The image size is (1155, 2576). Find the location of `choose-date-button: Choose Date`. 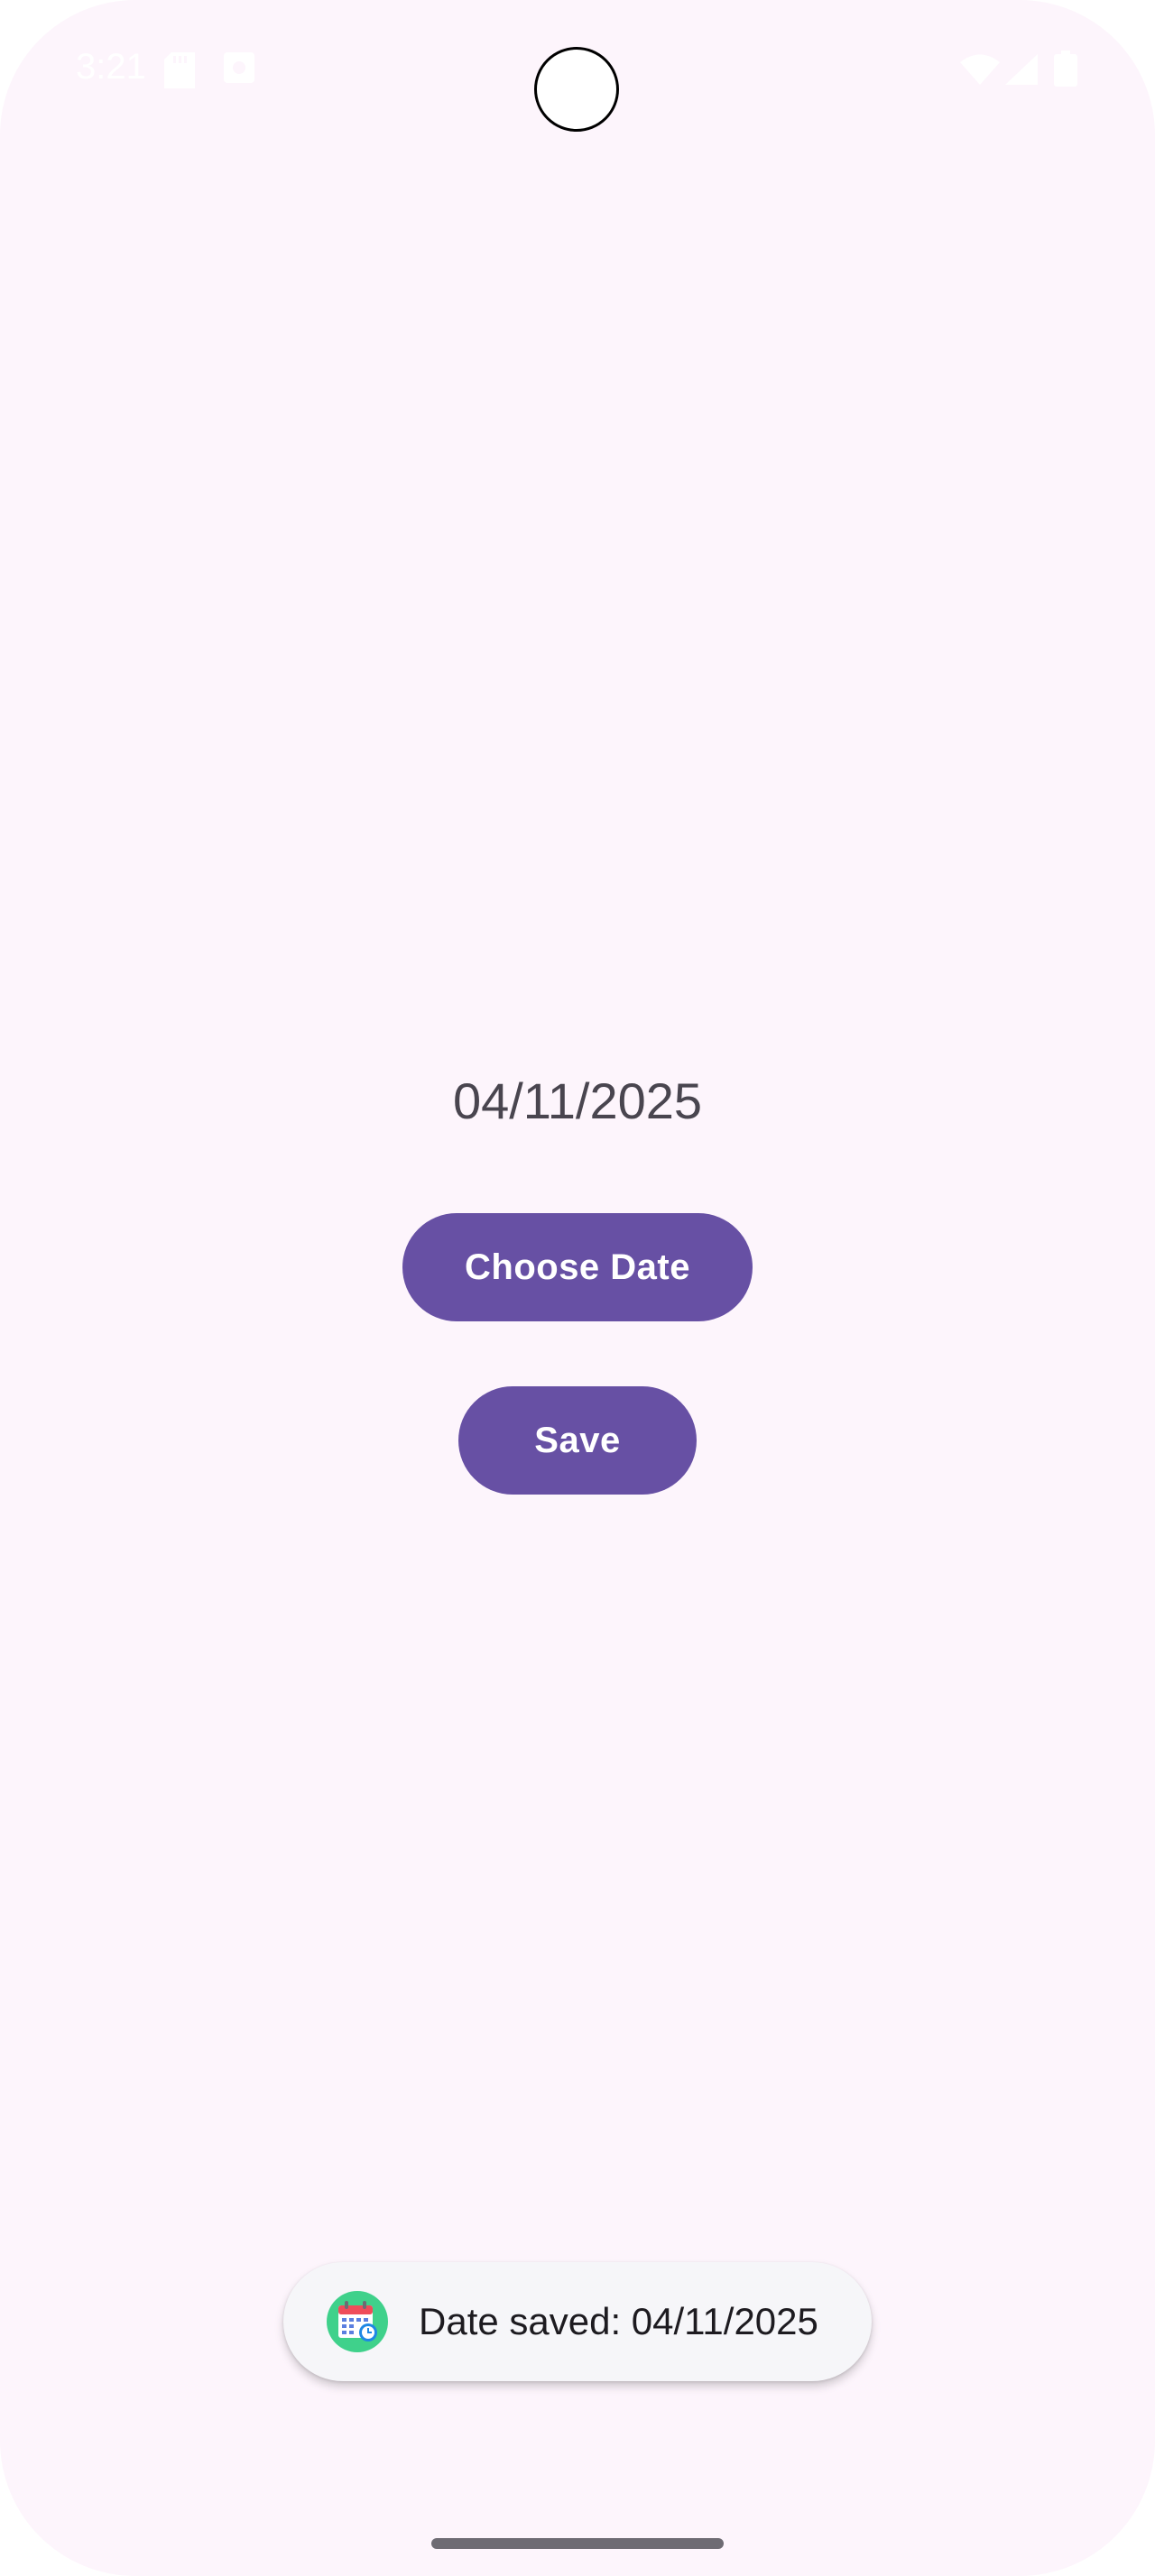

choose-date-button: Choose Date is located at coordinates (577, 1267).